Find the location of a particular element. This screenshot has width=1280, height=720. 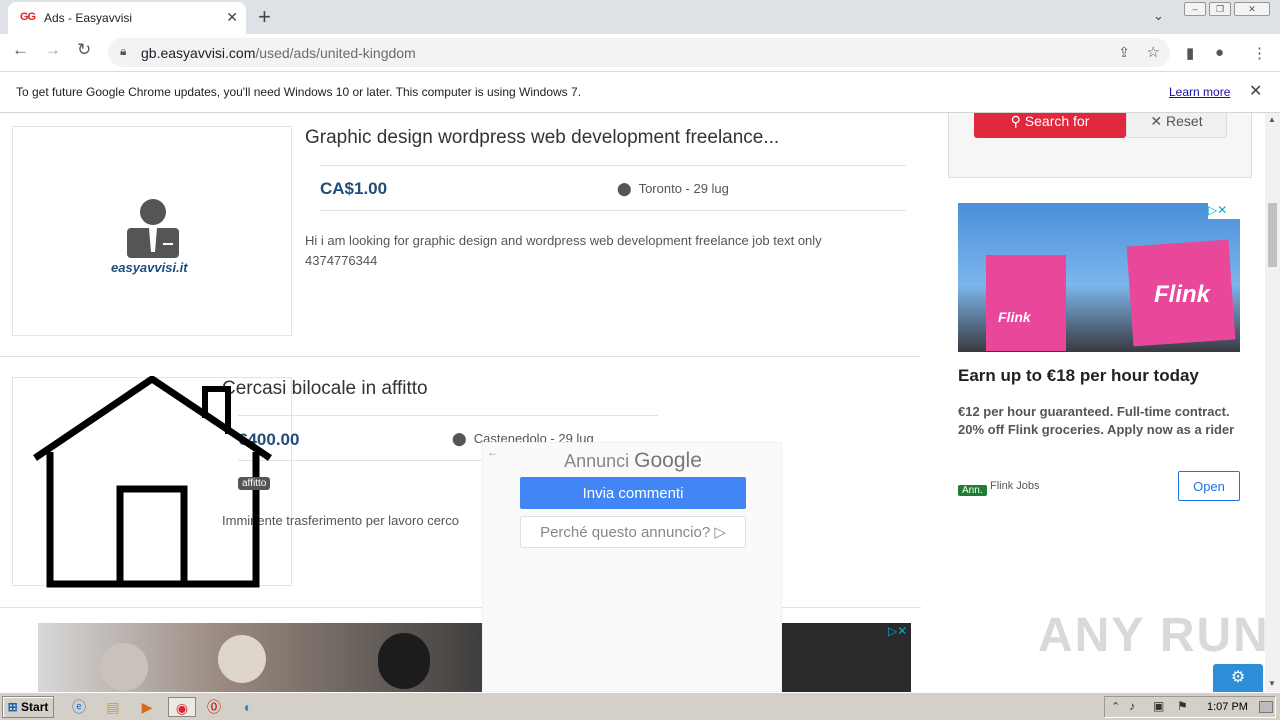

settings-gear-icon: ⚙ is located at coordinates (1238, 678).